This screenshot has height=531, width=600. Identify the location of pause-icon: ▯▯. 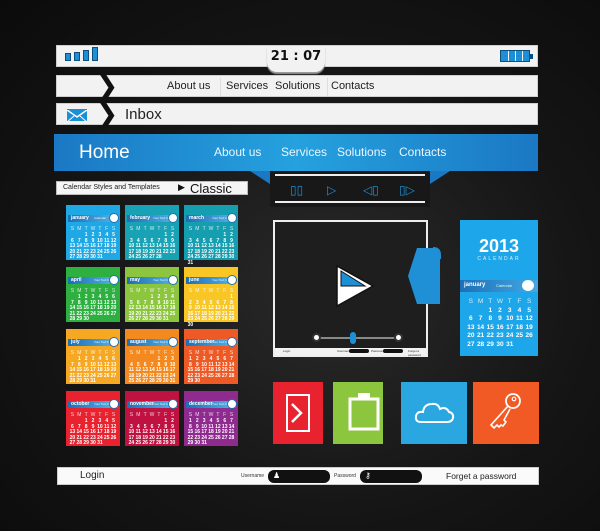
(296, 190).